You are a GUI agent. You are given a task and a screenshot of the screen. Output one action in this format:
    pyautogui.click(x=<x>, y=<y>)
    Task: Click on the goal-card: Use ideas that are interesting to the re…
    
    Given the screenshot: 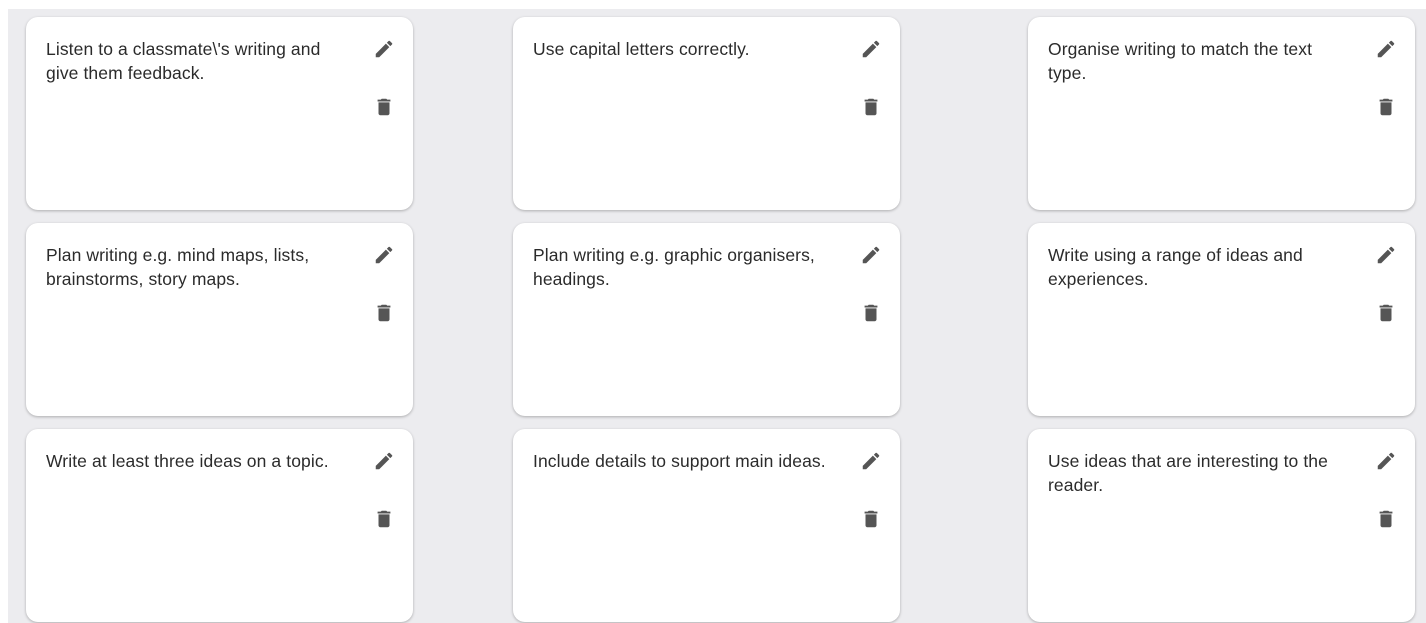 What is the action you would take?
    pyautogui.click(x=1221, y=525)
    